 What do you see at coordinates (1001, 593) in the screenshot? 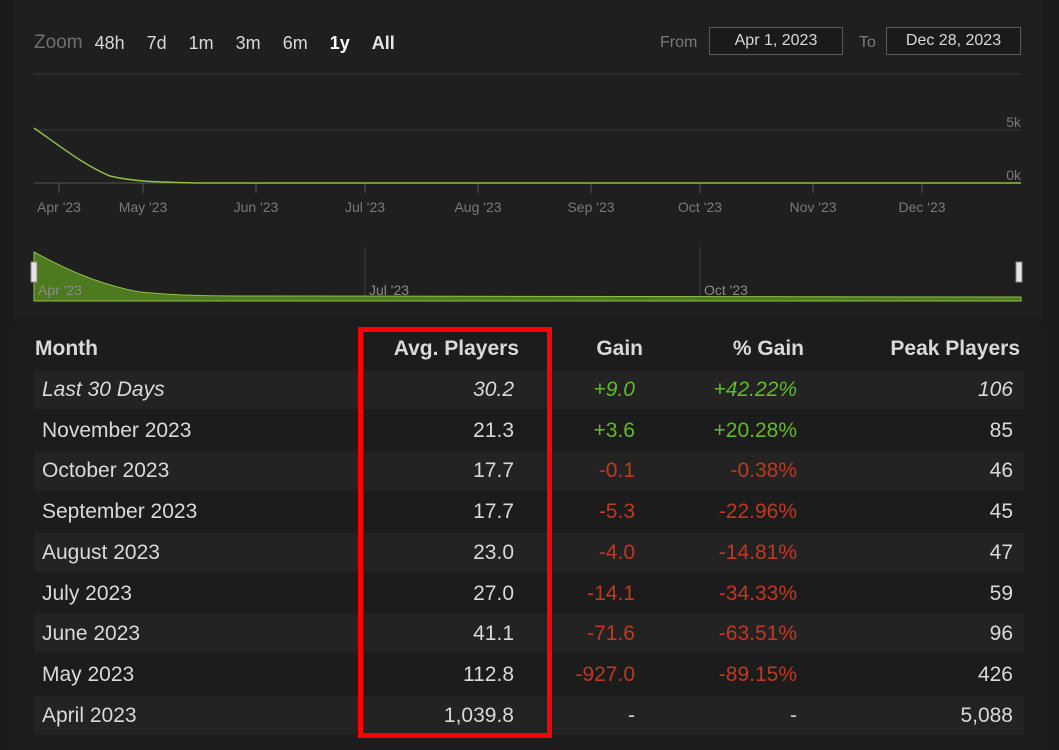
I see `peak-players-cell: 59` at bounding box center [1001, 593].